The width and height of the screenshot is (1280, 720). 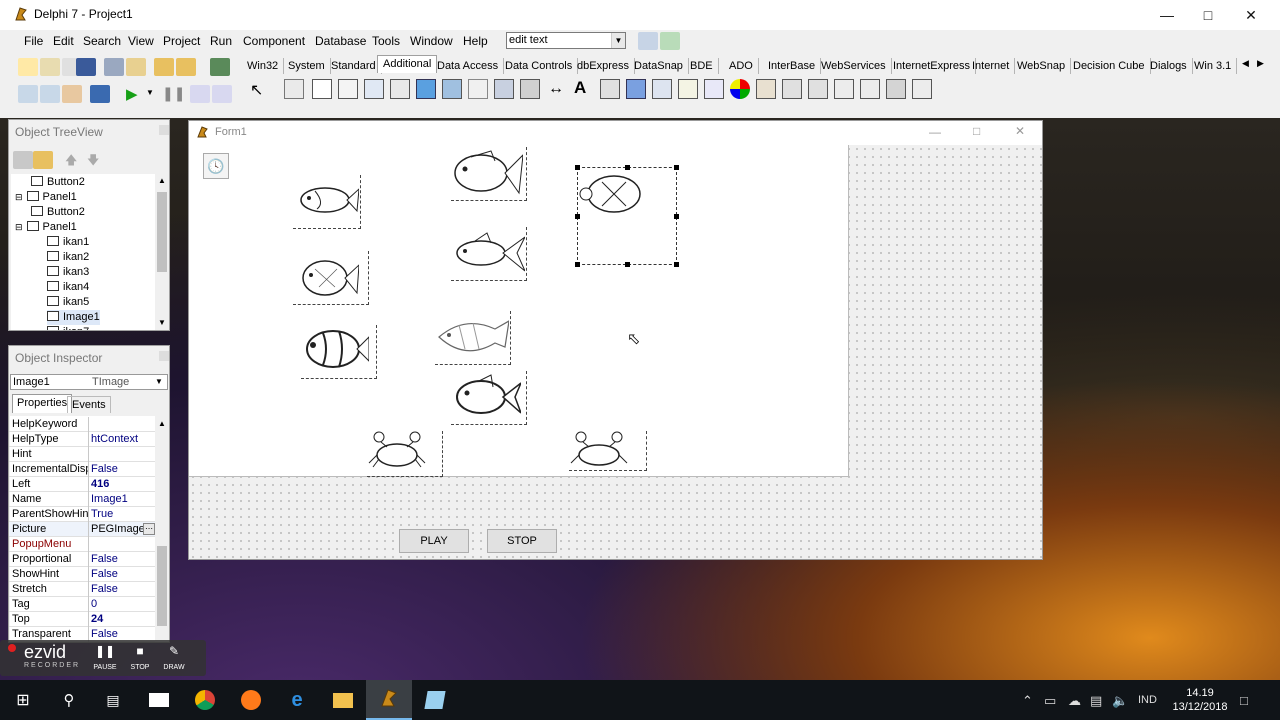 What do you see at coordinates (82, 469) in the screenshot?
I see `property-row: IncrementalDisp False` at bounding box center [82, 469].